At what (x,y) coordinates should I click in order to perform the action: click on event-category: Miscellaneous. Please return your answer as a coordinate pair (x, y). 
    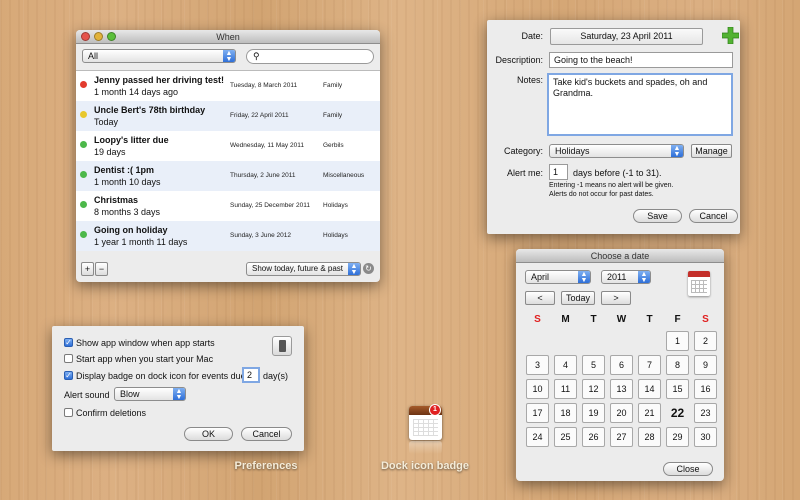
    Looking at the image, I should click on (344, 175).